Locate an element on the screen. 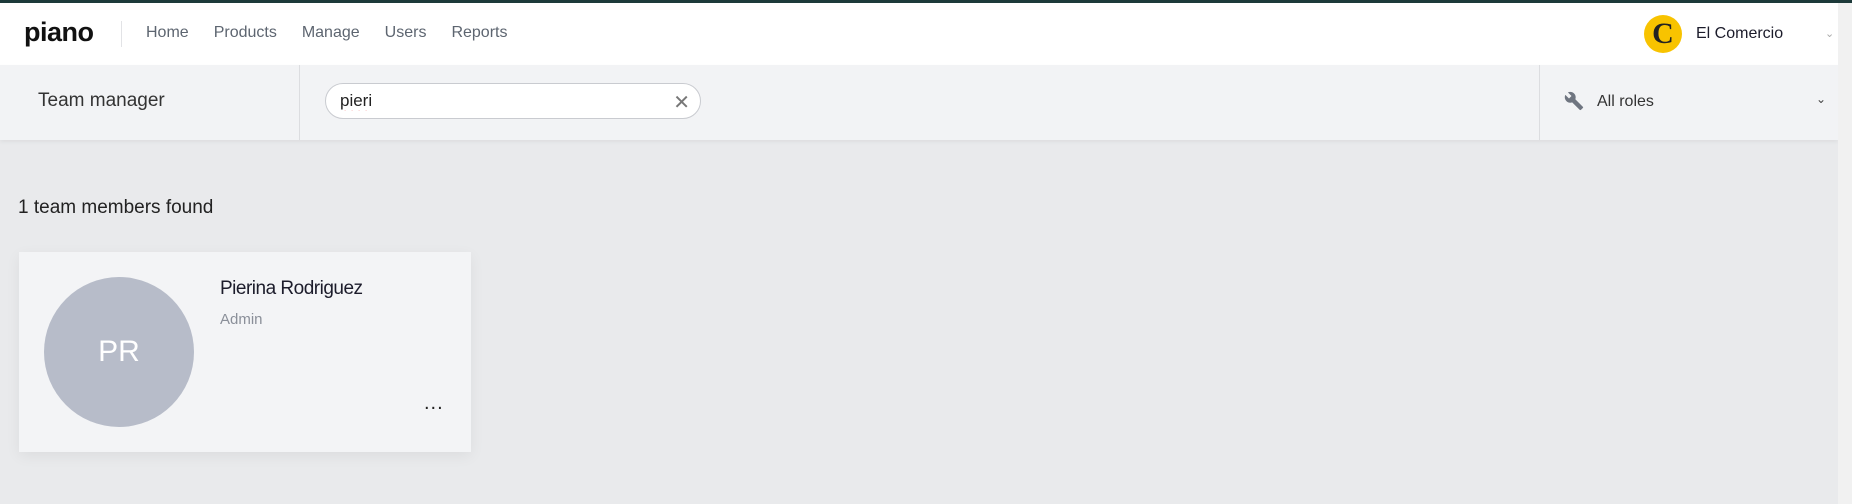 Image resolution: width=1852 pixels, height=504 pixels. roles-dropdown: All roles ⌄ is located at coordinates (1688, 102).